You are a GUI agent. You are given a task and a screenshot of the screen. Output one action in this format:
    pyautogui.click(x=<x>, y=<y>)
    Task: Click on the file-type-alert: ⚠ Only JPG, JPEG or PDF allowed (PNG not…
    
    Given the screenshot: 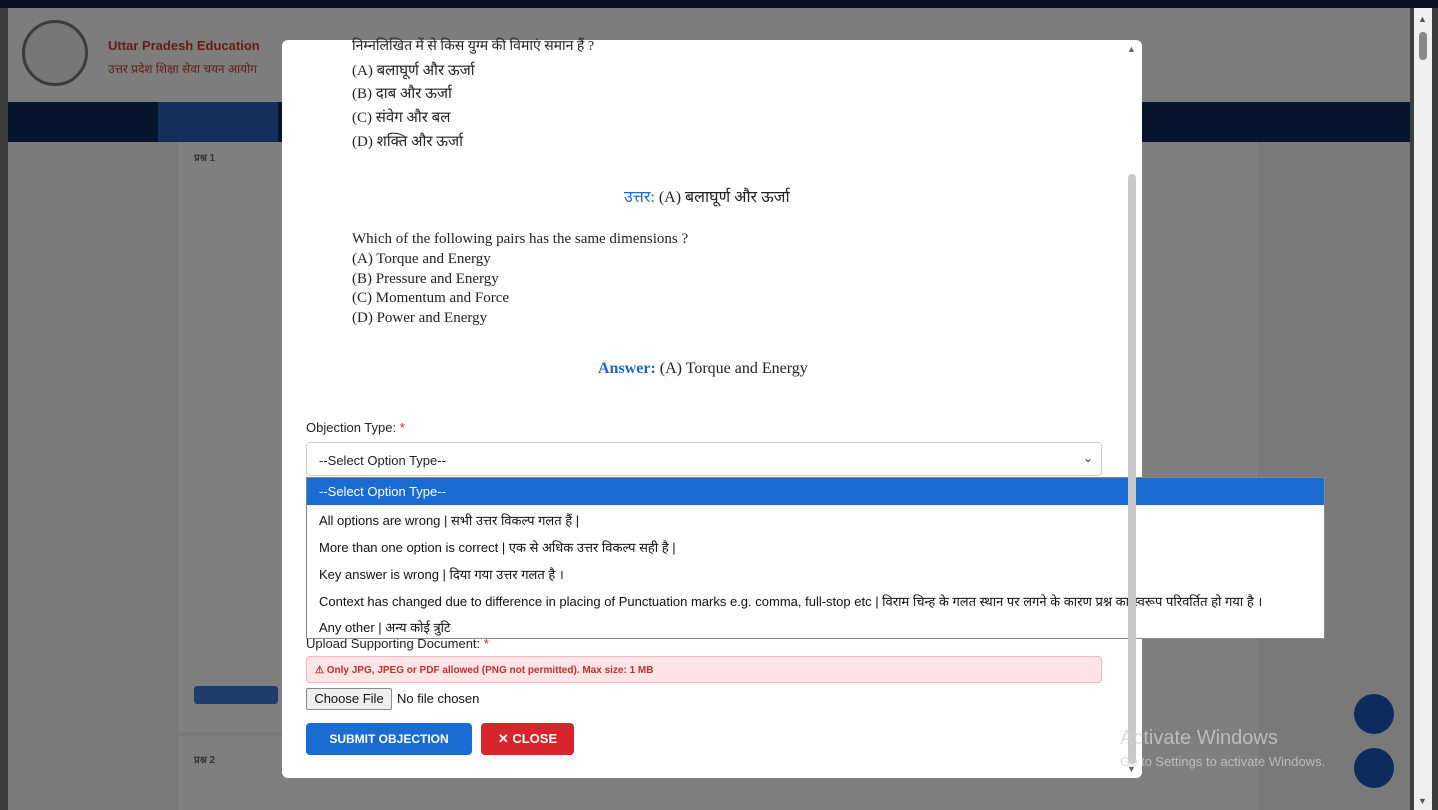 What is the action you would take?
    pyautogui.click(x=704, y=669)
    